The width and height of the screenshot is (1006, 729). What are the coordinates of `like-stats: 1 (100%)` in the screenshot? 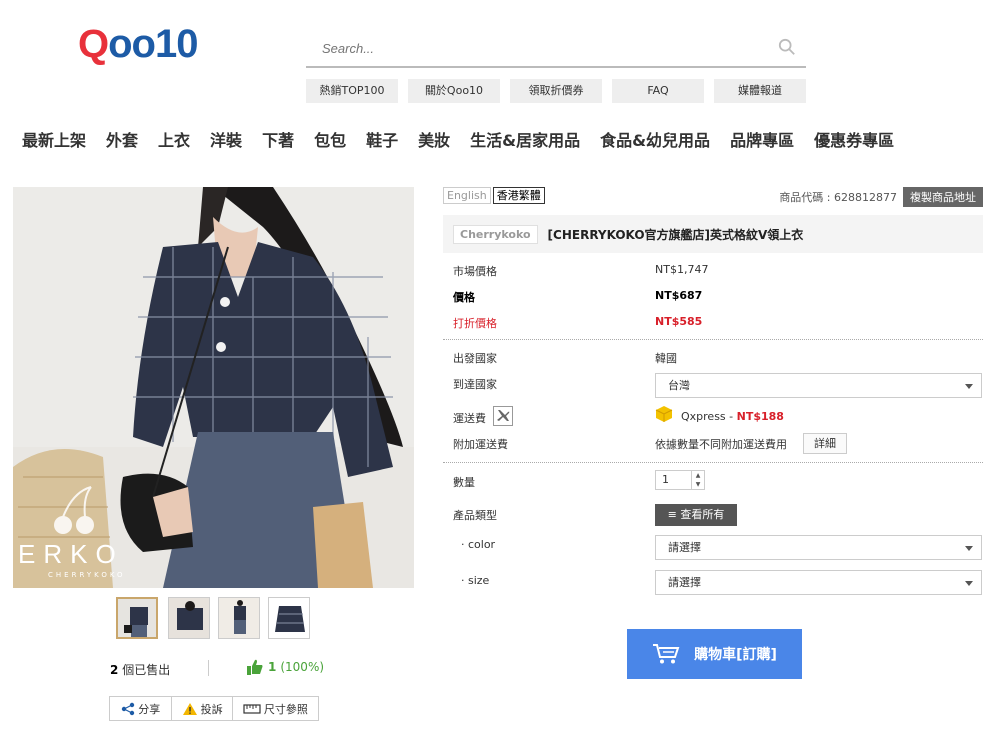 It's located at (285, 667).